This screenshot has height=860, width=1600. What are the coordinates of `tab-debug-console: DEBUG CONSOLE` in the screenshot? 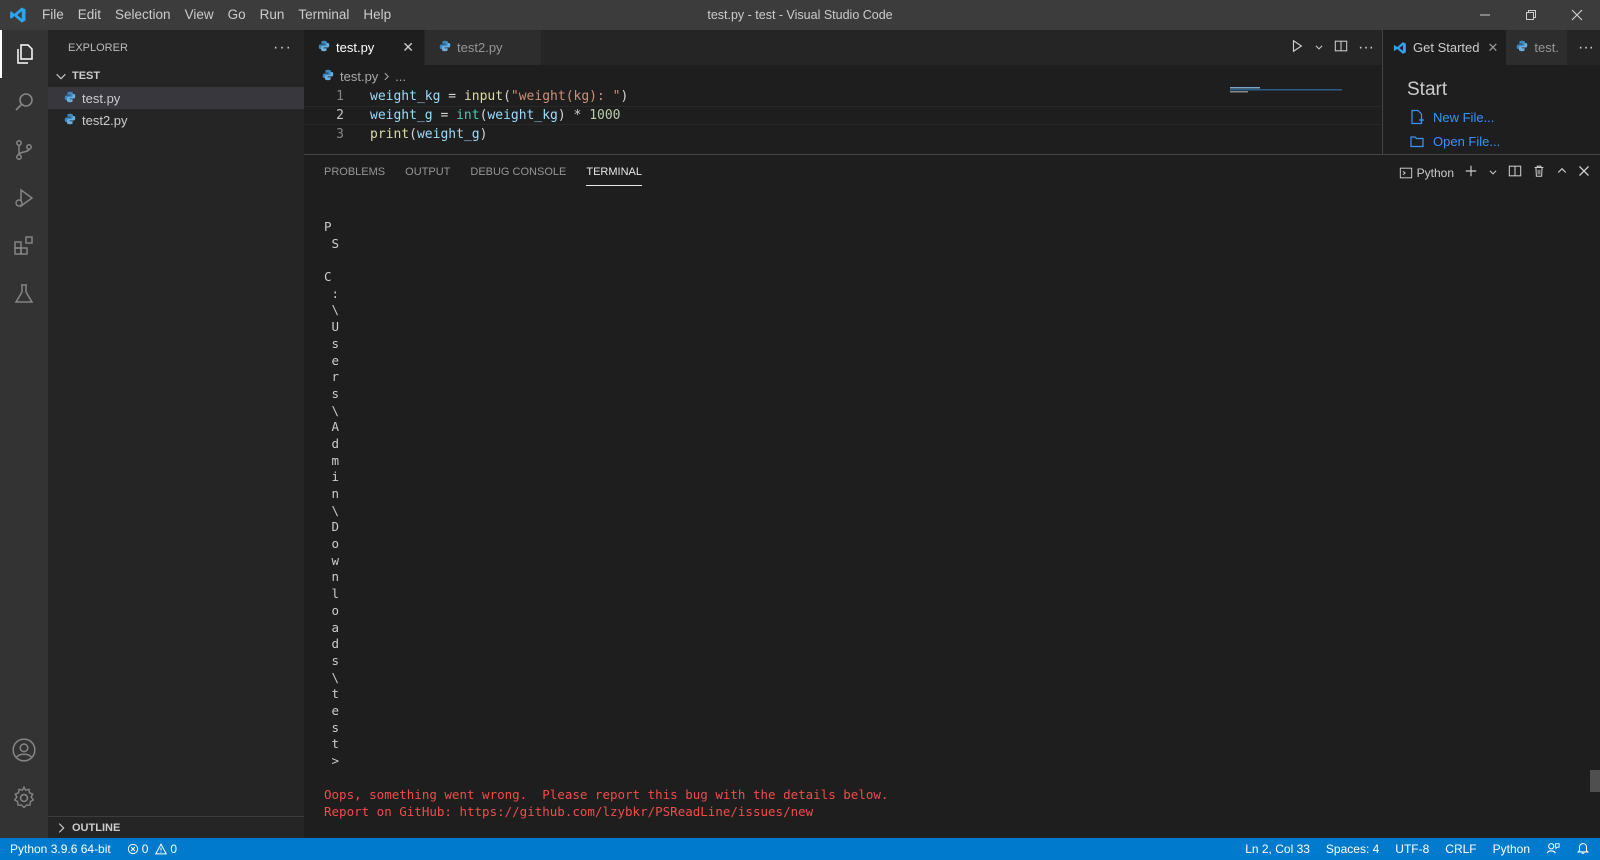 It's located at (518, 172).